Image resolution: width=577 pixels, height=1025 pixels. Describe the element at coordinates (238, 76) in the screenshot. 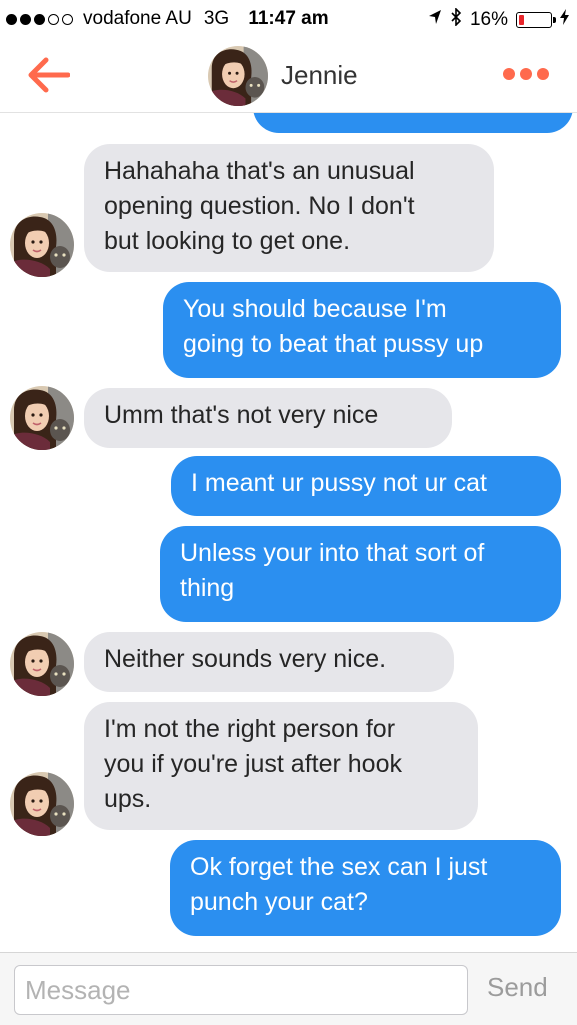

I see `contact-avatar` at that location.